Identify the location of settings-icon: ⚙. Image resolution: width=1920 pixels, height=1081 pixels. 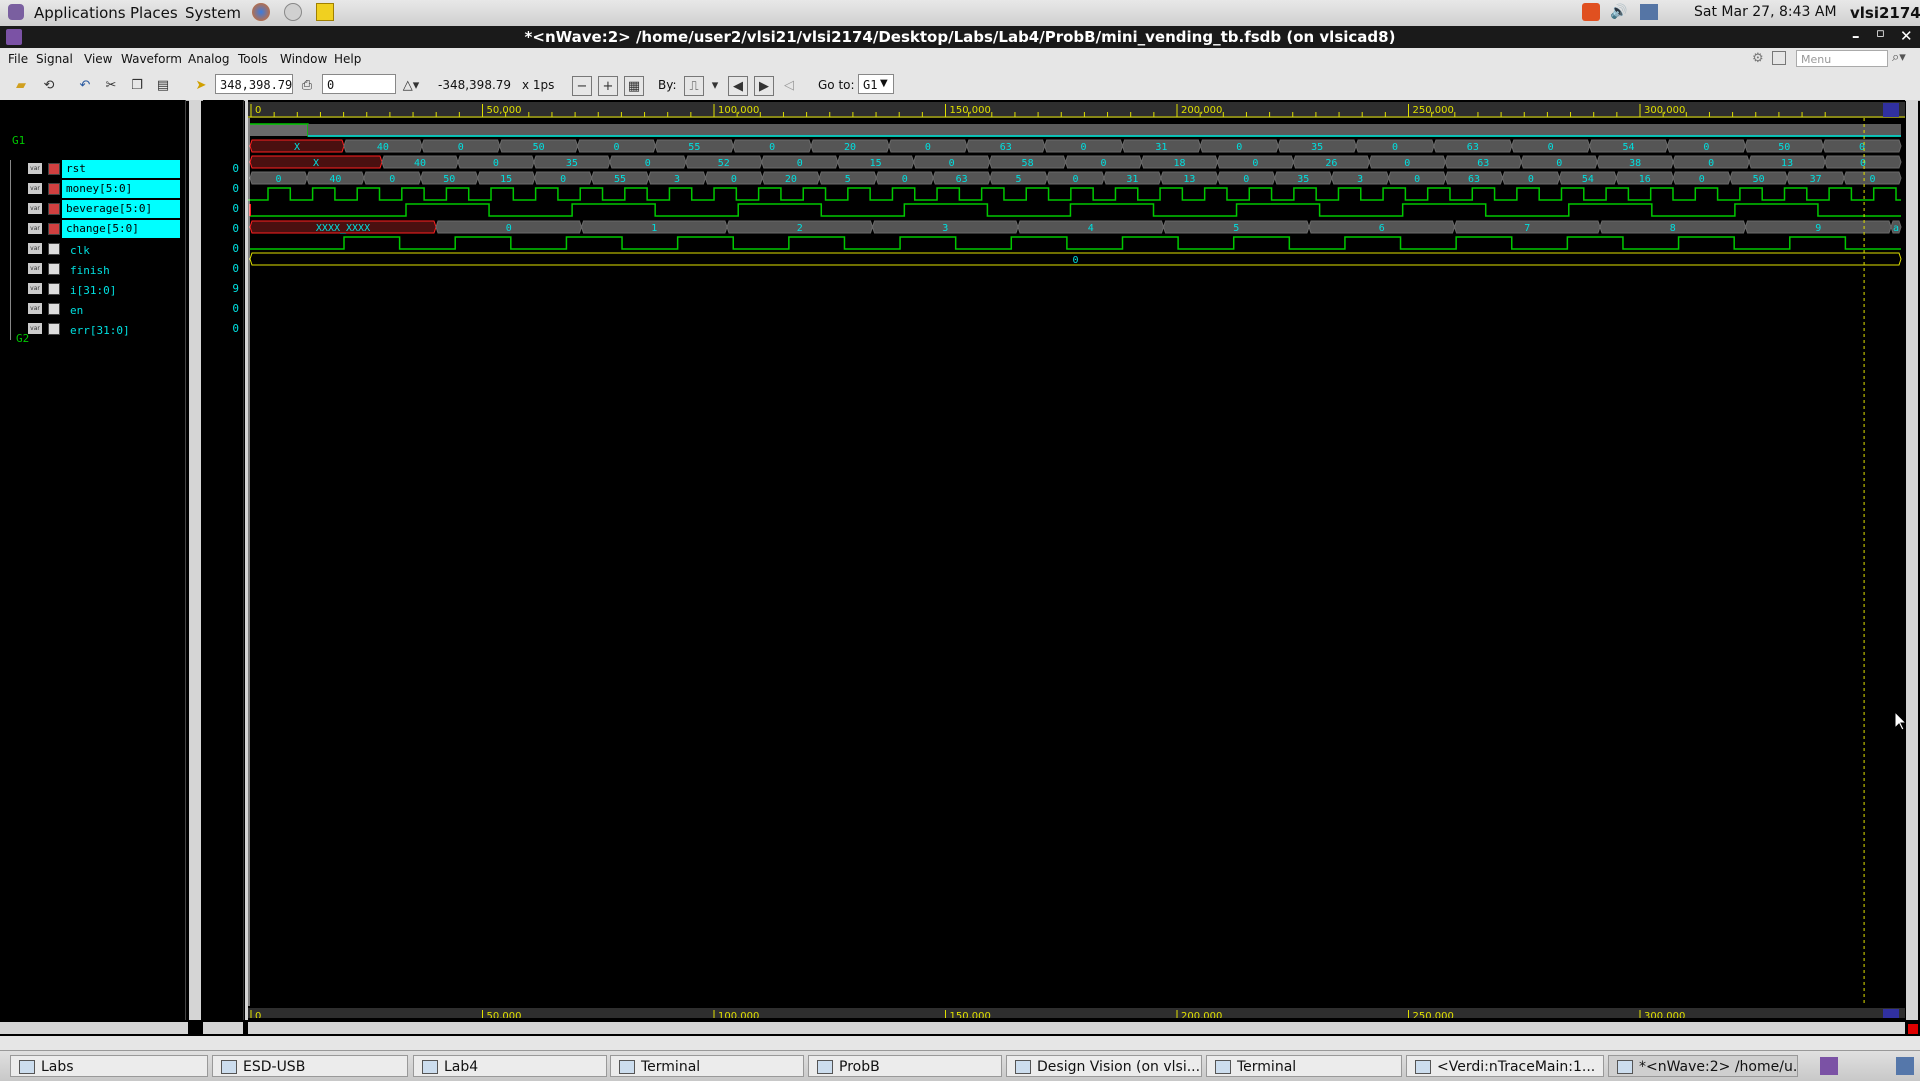
(1758, 58).